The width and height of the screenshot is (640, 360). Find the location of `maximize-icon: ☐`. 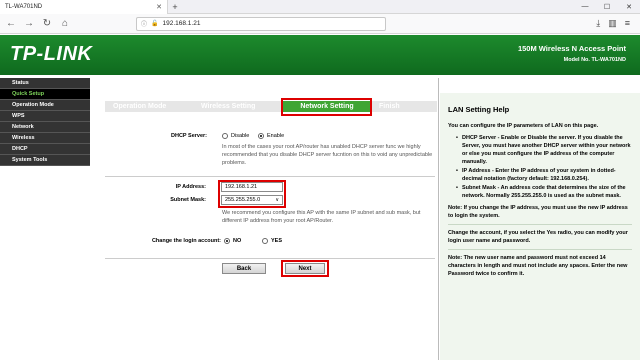

maximize-icon: ☐ is located at coordinates (607, 7).